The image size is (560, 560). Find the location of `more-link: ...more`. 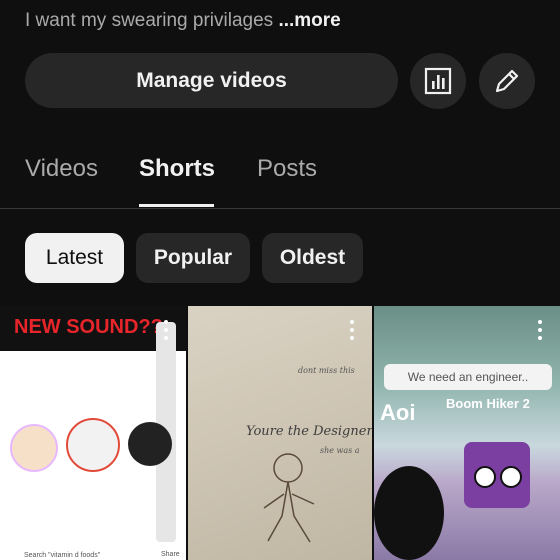

more-link: ...more is located at coordinates (309, 20).